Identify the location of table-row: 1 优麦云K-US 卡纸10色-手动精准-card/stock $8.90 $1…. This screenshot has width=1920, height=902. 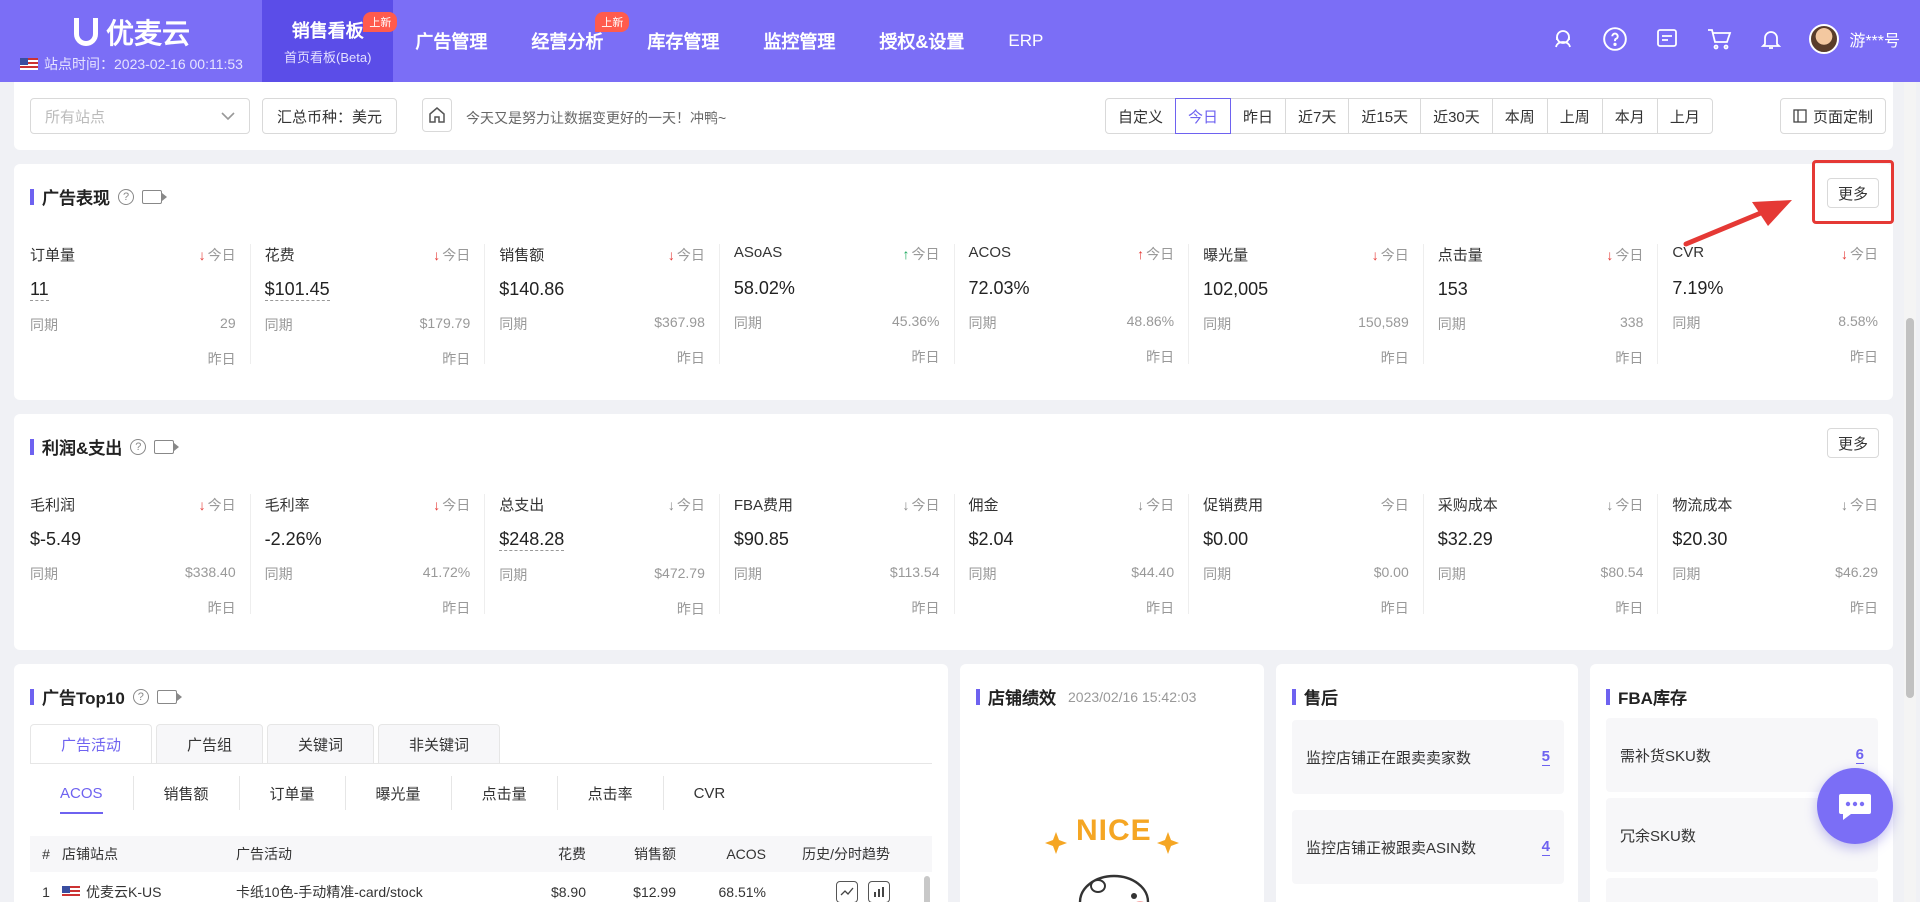
(481, 887).